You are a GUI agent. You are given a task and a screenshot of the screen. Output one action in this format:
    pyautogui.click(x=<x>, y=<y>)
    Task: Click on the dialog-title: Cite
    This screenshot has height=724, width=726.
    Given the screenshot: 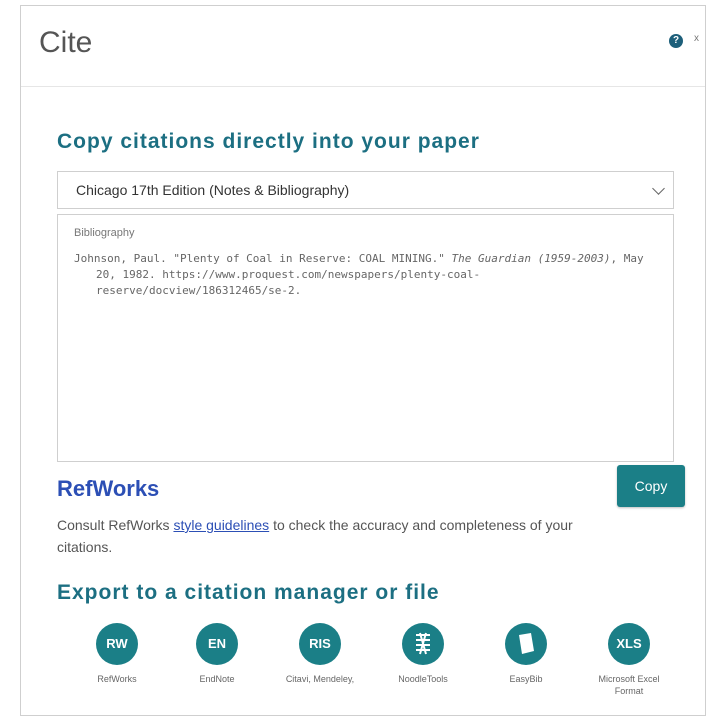 What is the action you would take?
    pyautogui.click(x=66, y=42)
    